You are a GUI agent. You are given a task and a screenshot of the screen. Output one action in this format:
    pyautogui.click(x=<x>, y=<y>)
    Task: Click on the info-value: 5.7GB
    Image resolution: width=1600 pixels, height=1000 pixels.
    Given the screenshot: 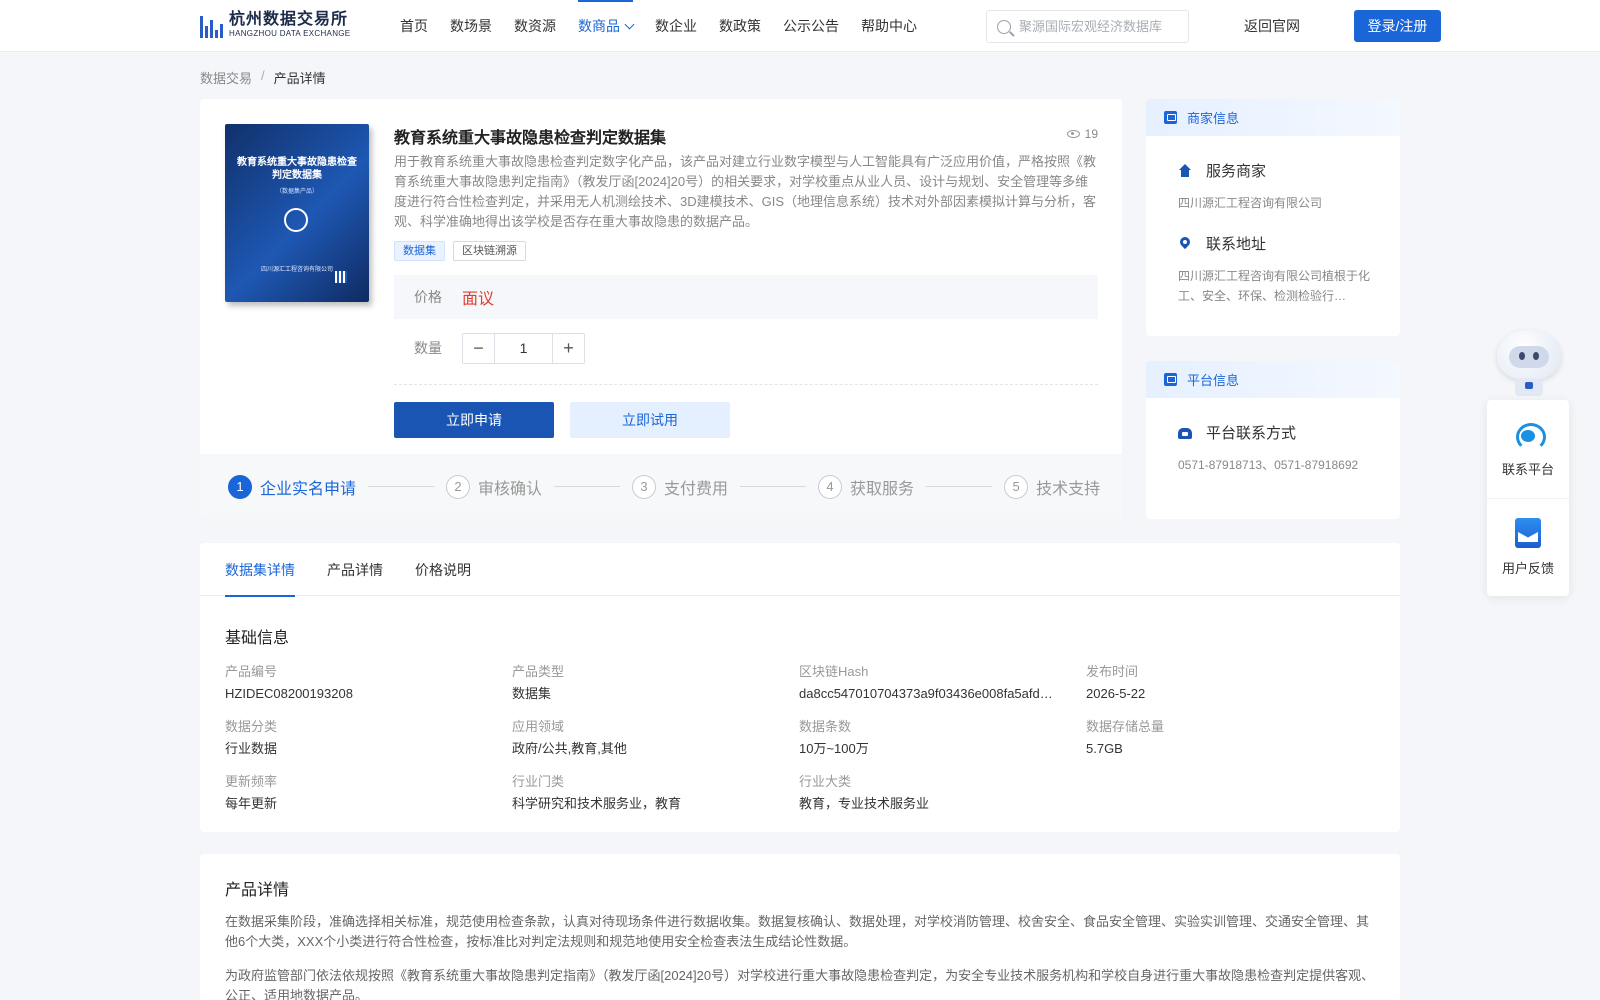 What is the action you would take?
    pyautogui.click(x=1104, y=748)
    